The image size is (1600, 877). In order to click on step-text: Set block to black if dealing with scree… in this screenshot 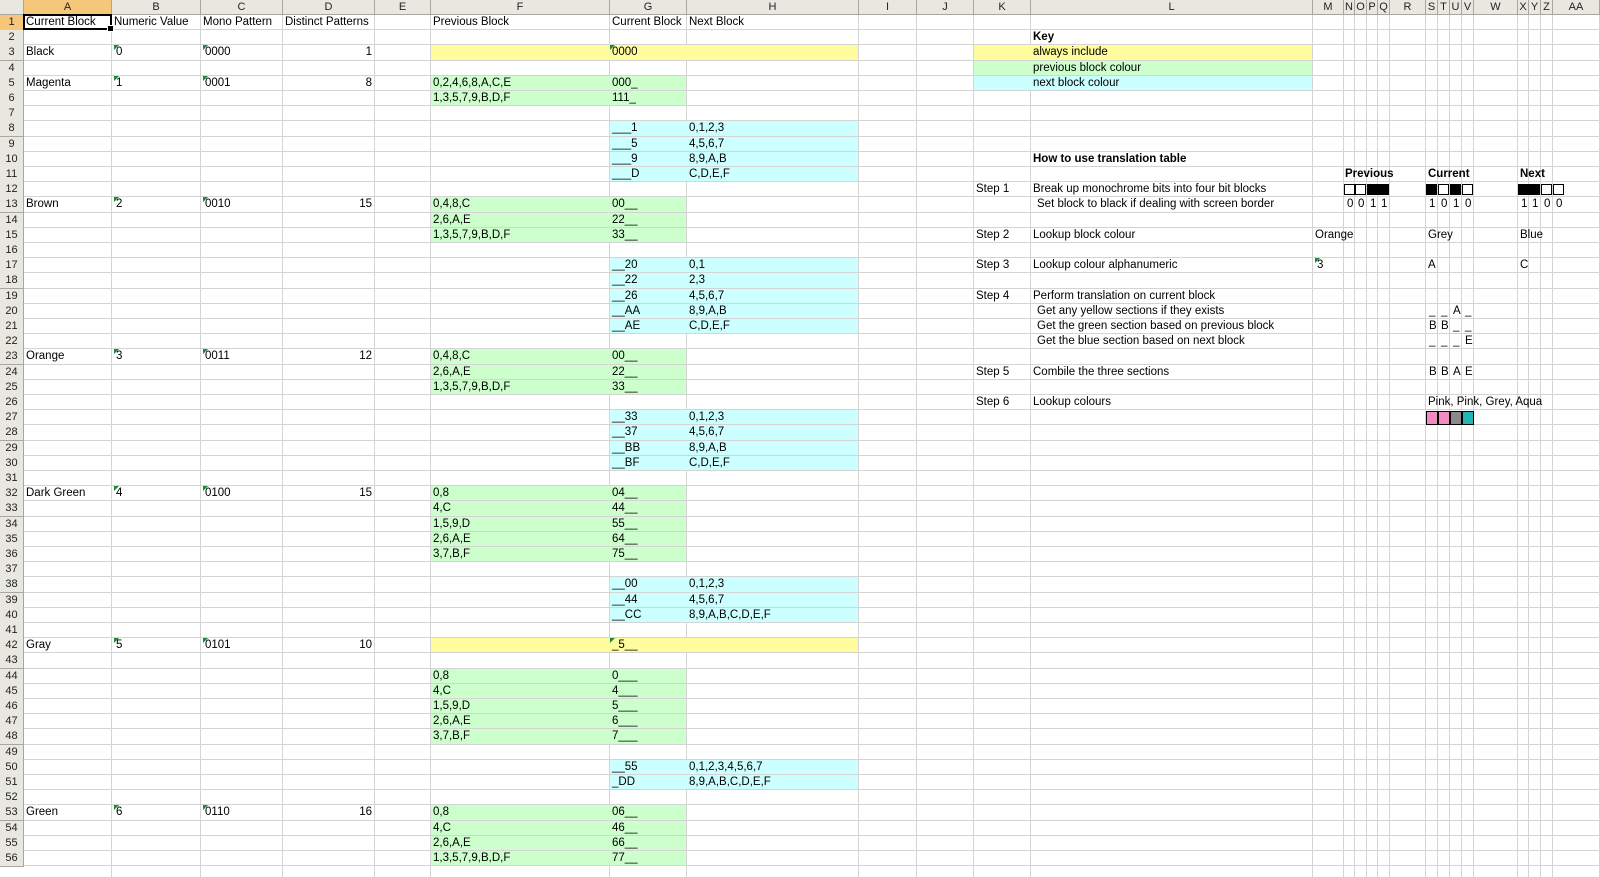, I will do `click(1154, 204)`.